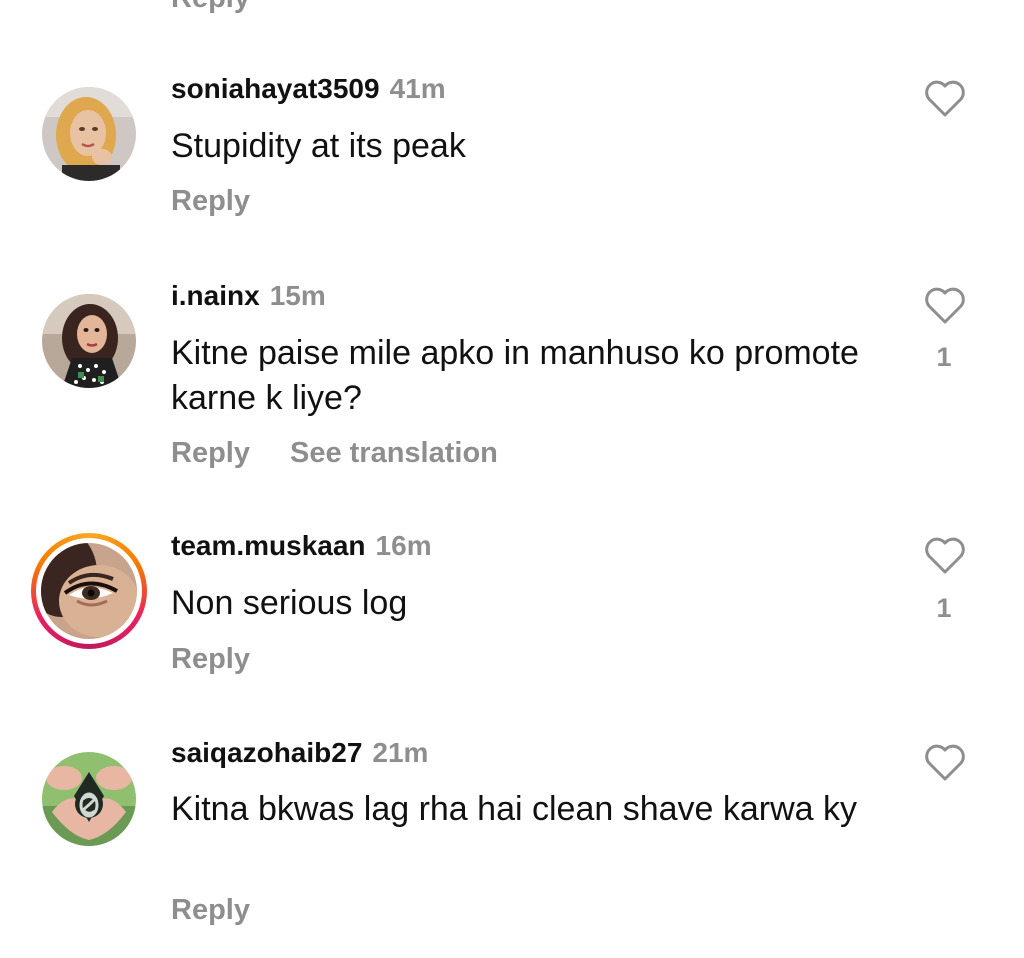 This screenshot has width=1024, height=958. What do you see at coordinates (297, 295) in the screenshot?
I see `comment-time: 15m` at bounding box center [297, 295].